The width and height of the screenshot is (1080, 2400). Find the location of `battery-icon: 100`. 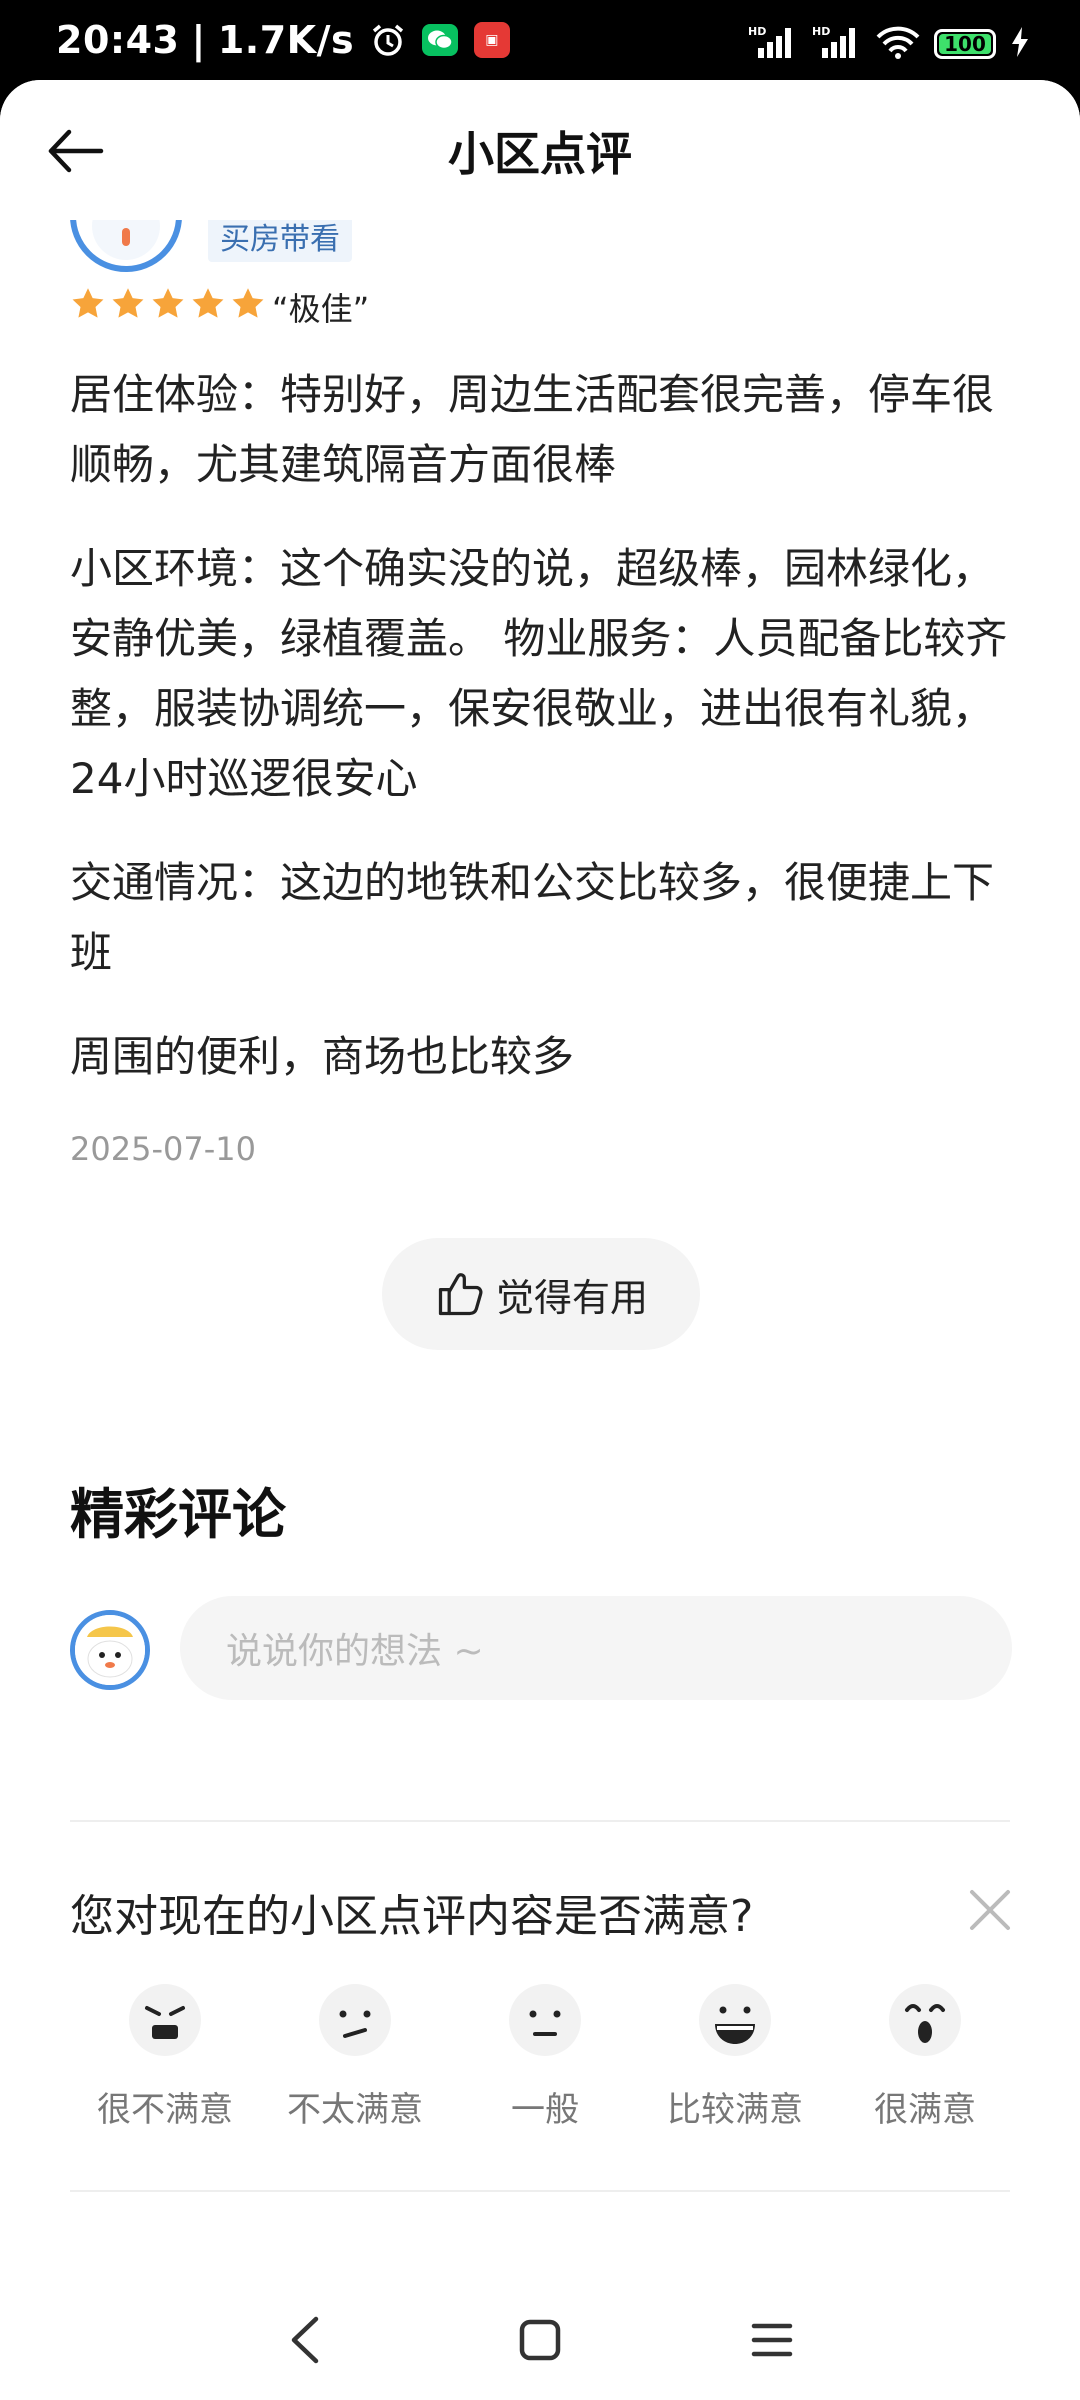

battery-icon: 100 is located at coordinates (965, 44).